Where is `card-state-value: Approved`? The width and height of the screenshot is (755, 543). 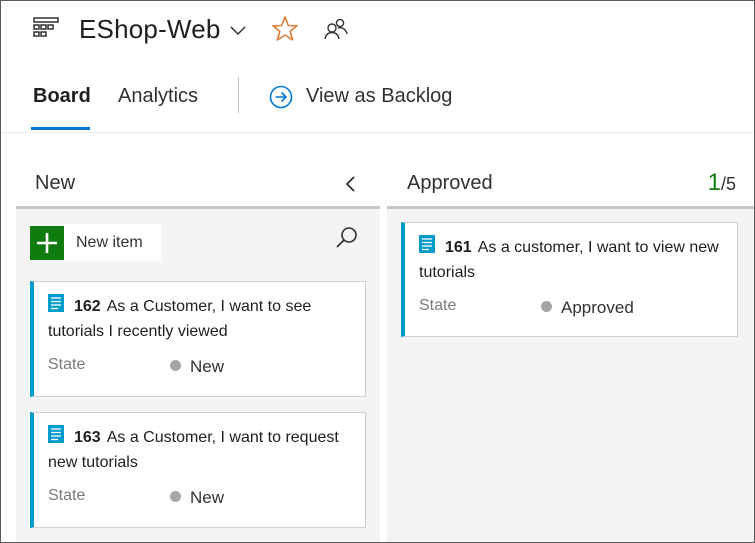
card-state-value: Approved is located at coordinates (597, 307).